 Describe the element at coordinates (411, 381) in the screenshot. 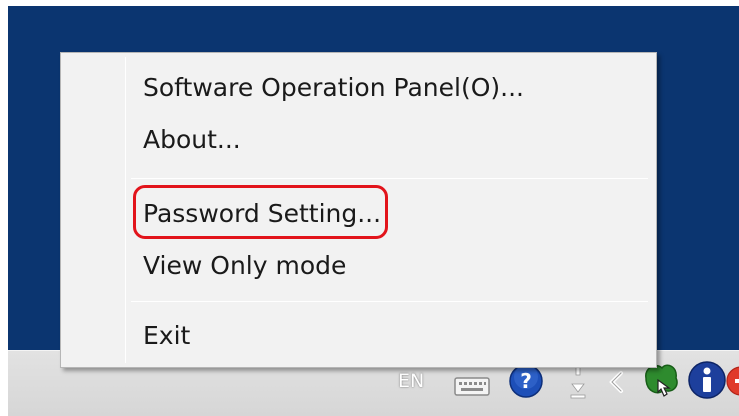

I see `language-indicator: EN` at that location.